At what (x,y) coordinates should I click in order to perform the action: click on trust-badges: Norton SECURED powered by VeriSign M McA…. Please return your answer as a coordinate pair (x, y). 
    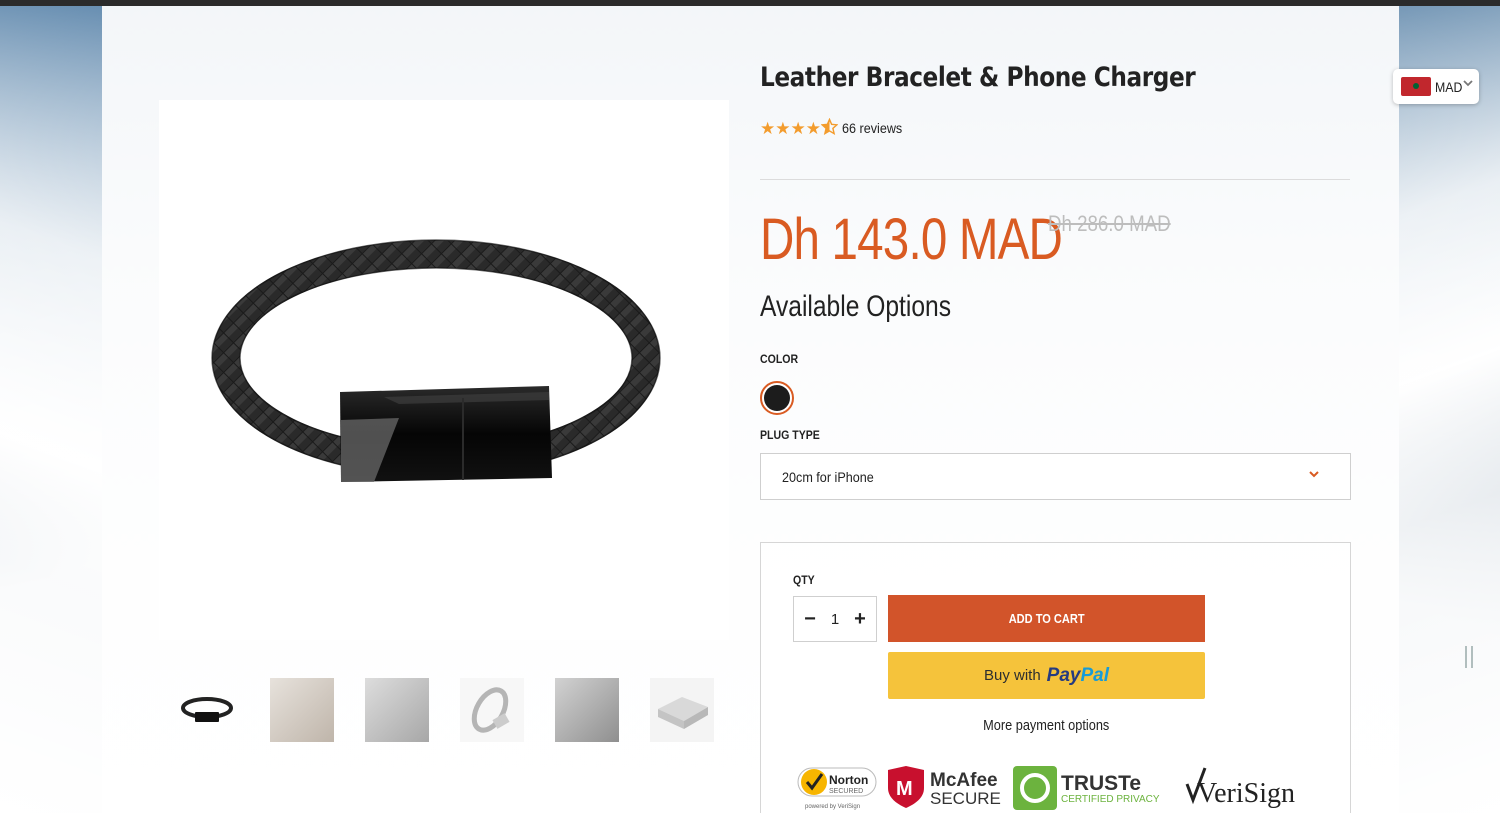
    Looking at the image, I should click on (1047, 787).